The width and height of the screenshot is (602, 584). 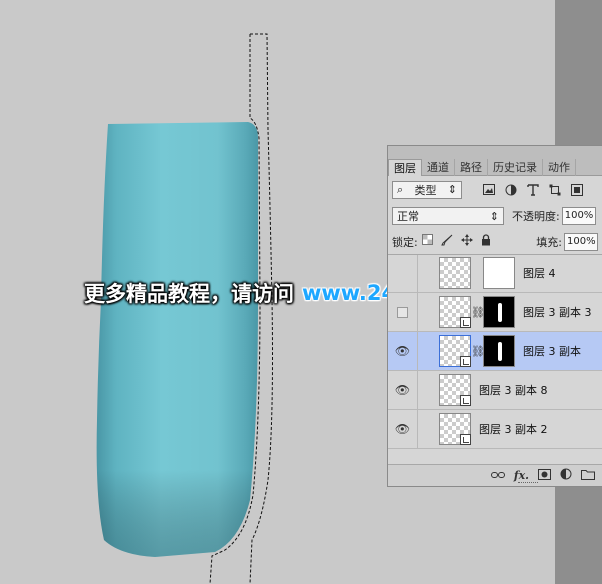 I want to click on mask-icon, so click(x=544, y=475).